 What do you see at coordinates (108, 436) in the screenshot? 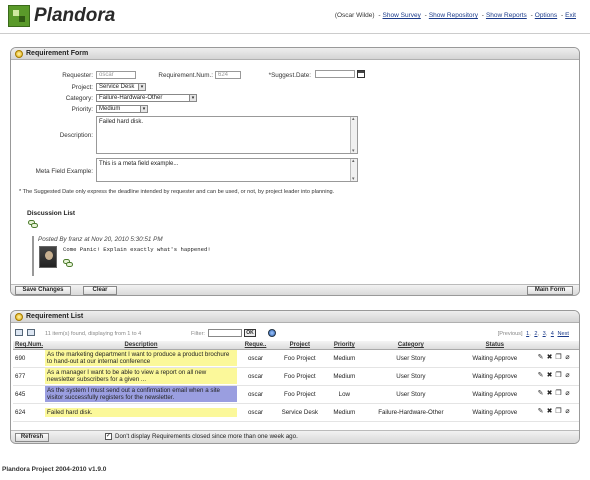
I see `hide-closed-checkbox: ✓` at bounding box center [108, 436].